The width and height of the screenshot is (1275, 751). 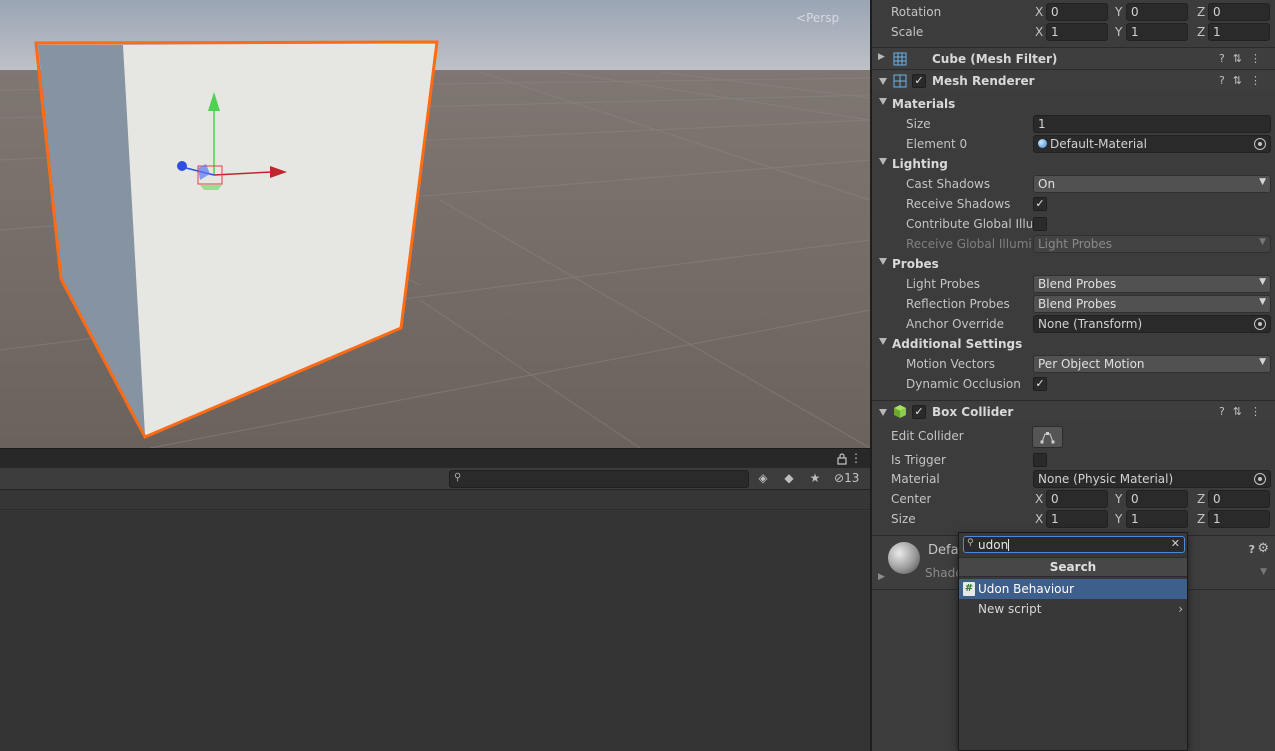 What do you see at coordinates (1073, 104) in the screenshot?
I see `materials-foldout: Materials` at bounding box center [1073, 104].